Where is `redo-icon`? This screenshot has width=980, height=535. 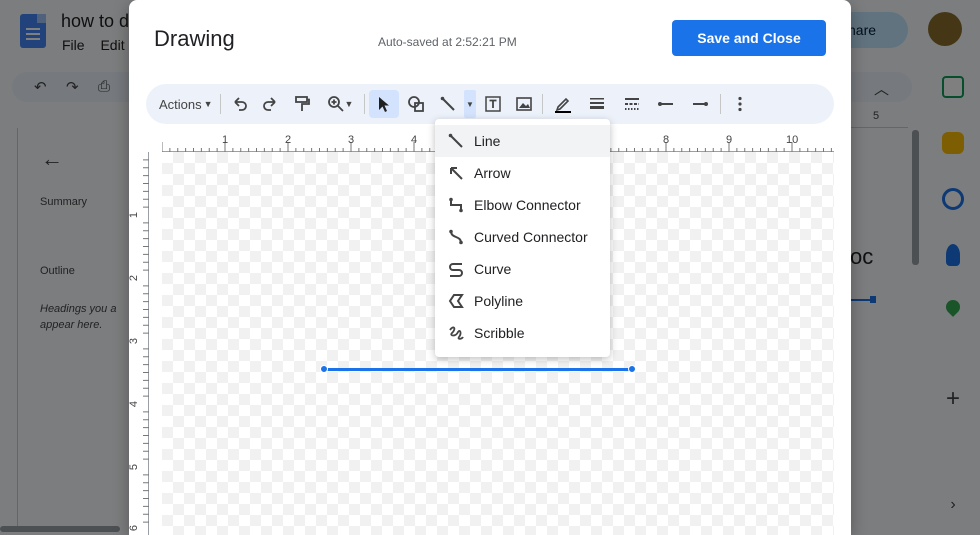 redo-icon is located at coordinates (270, 104).